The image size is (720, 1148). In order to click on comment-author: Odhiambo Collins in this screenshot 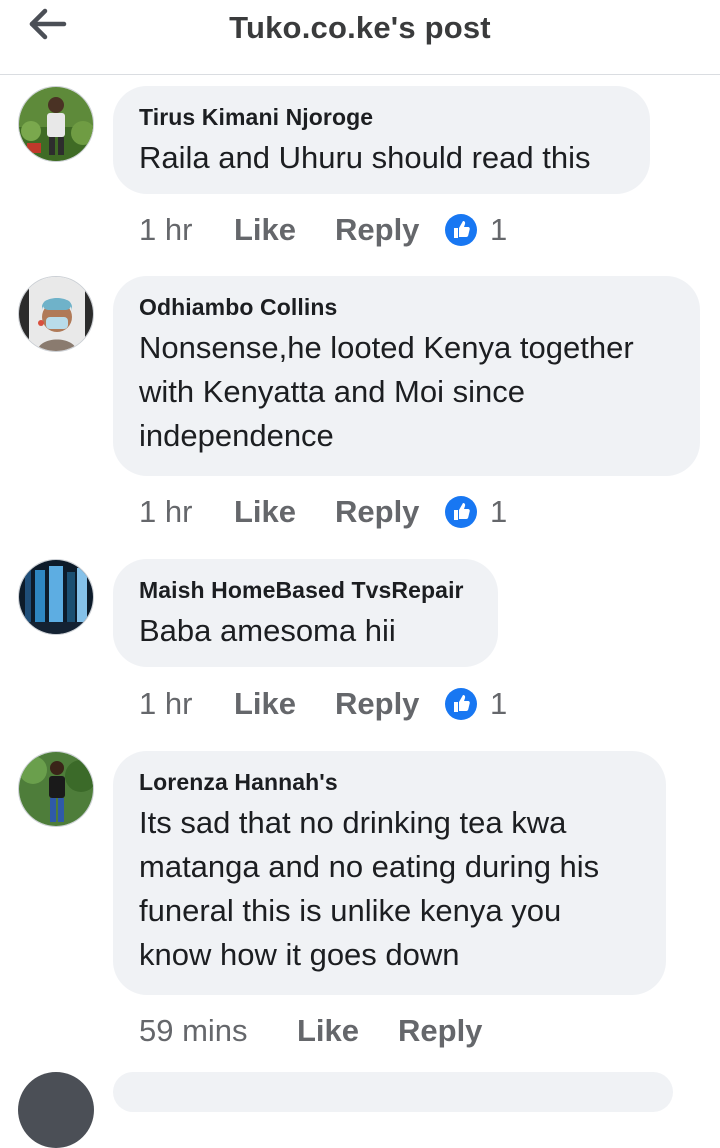, I will do `click(406, 307)`.